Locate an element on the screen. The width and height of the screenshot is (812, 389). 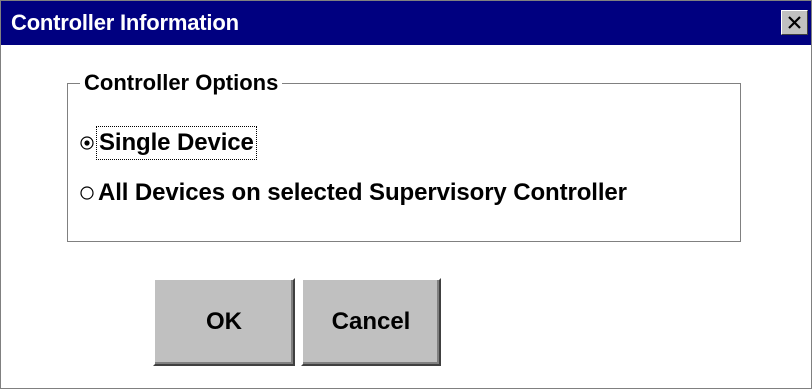
radio-label-single-device: Single Device is located at coordinates (176, 143).